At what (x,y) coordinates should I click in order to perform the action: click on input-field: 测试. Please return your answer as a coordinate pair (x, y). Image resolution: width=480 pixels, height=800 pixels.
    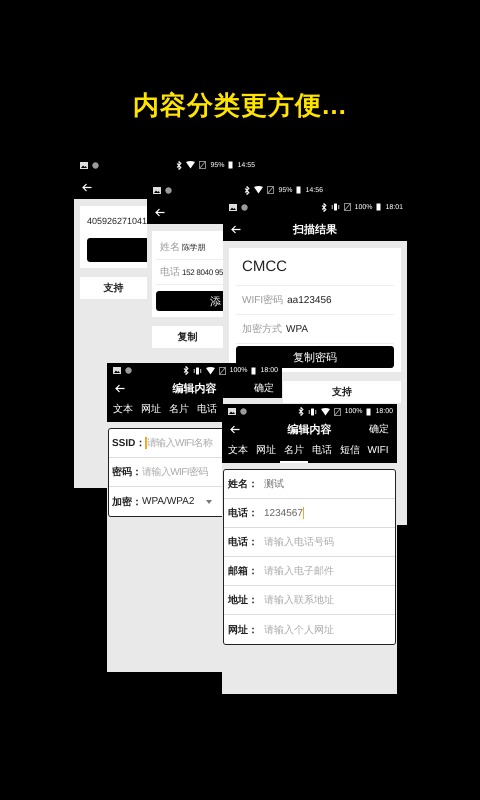
    Looking at the image, I should click on (274, 484).